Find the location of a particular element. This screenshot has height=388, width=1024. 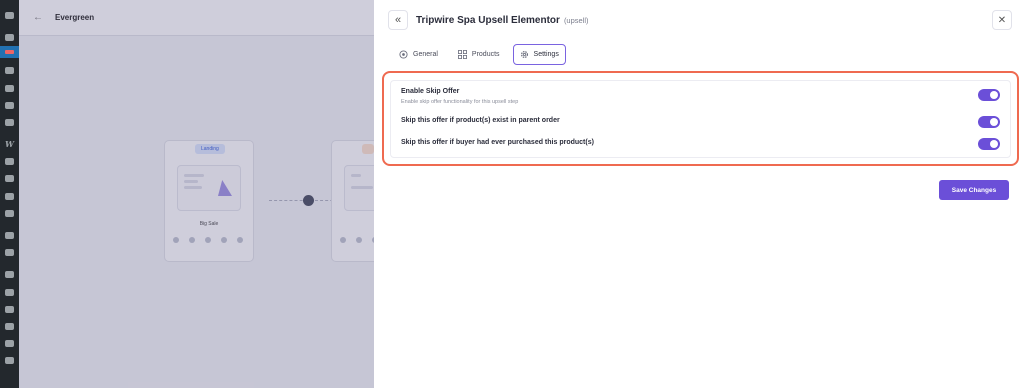

elementor-icon is located at coordinates (9, 235).